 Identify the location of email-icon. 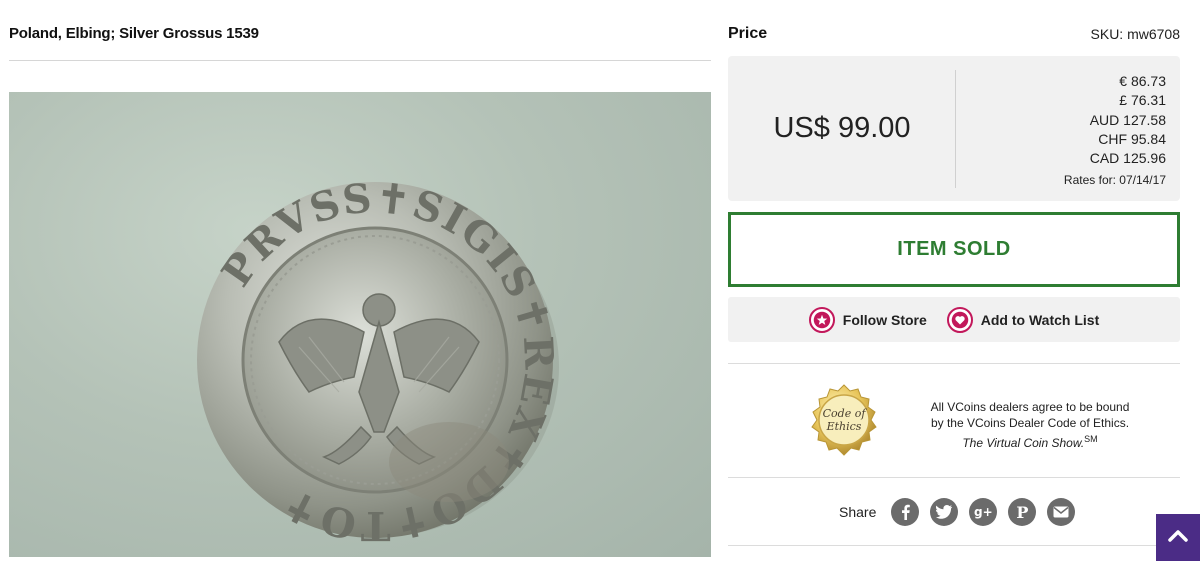
(1061, 512).